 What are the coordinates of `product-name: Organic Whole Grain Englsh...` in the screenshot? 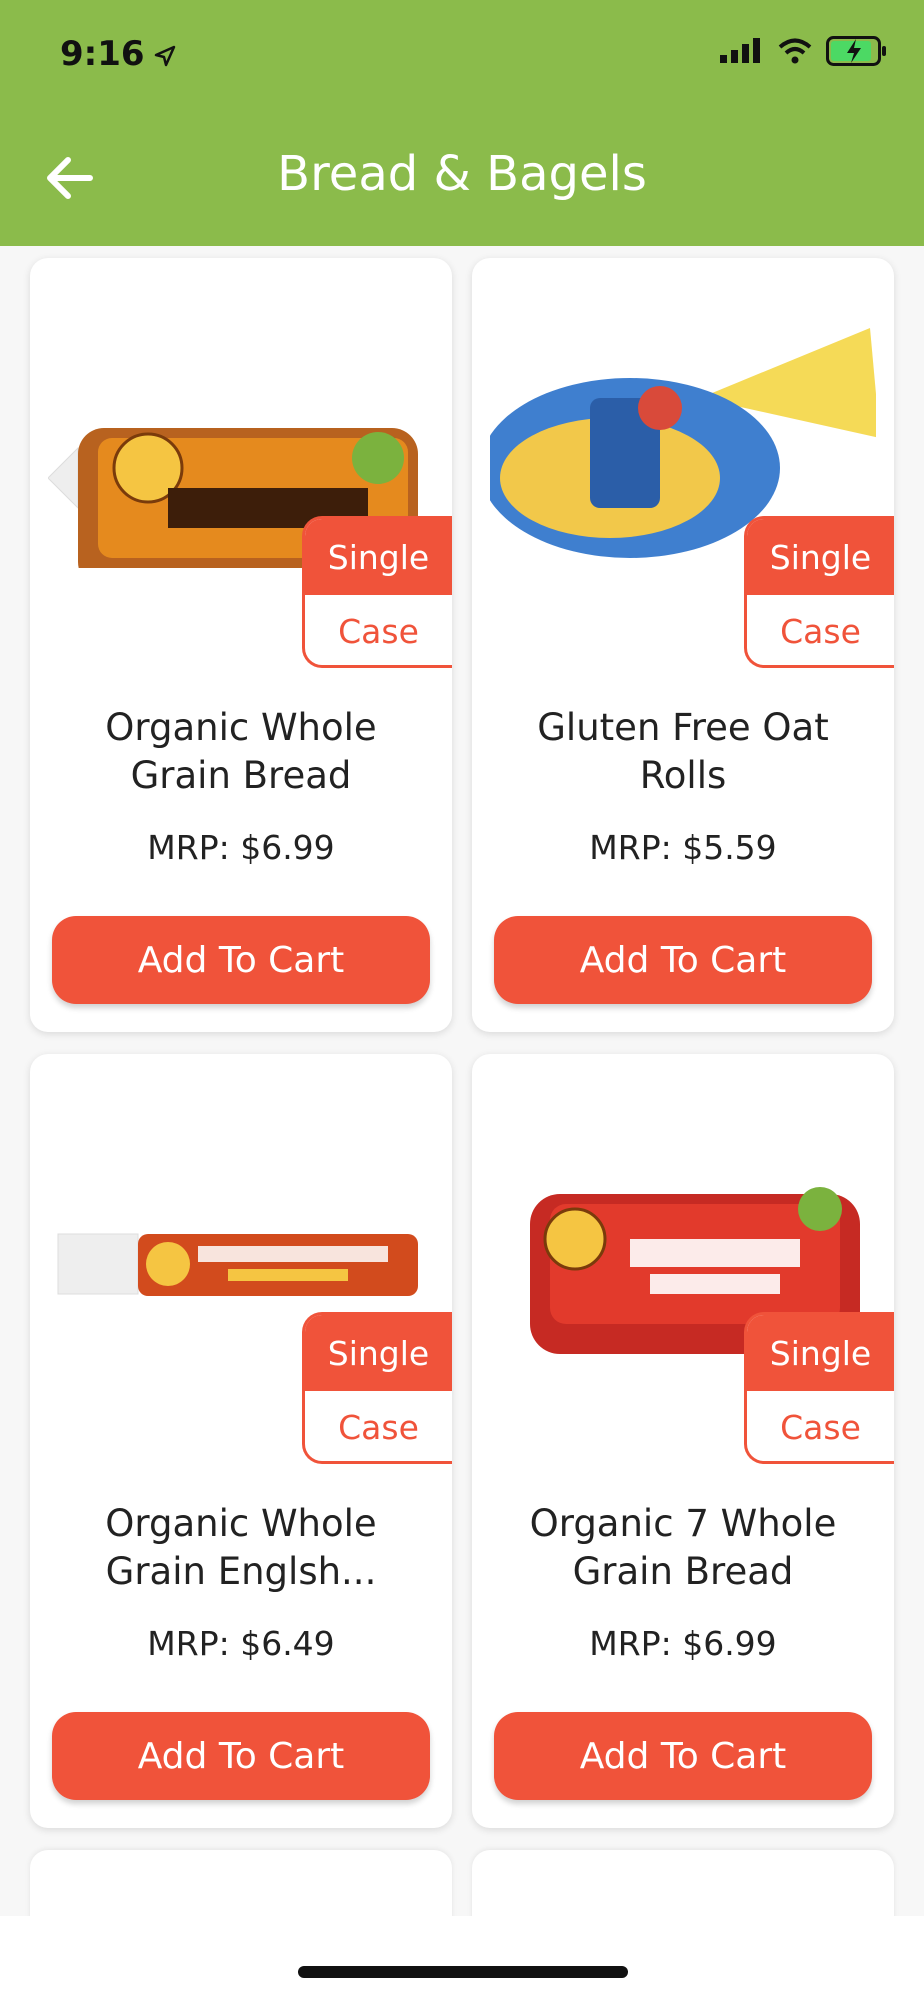 It's located at (241, 1547).